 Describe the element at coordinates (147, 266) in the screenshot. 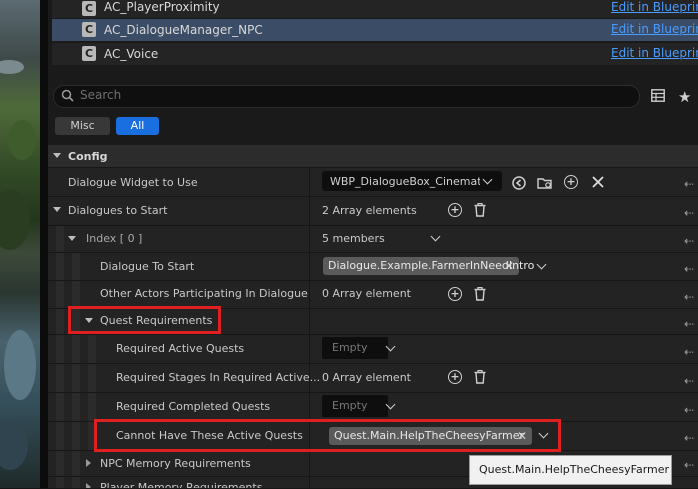

I see `property-label: Dialogue To Start` at that location.